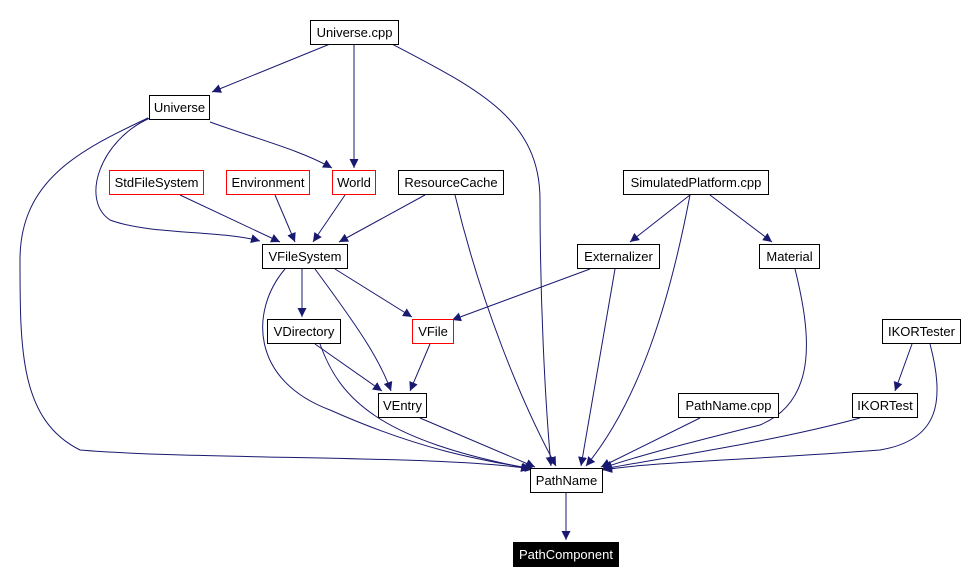  Describe the element at coordinates (477, 442) in the screenshot. I see `edge-ventry-to-pathname` at that location.